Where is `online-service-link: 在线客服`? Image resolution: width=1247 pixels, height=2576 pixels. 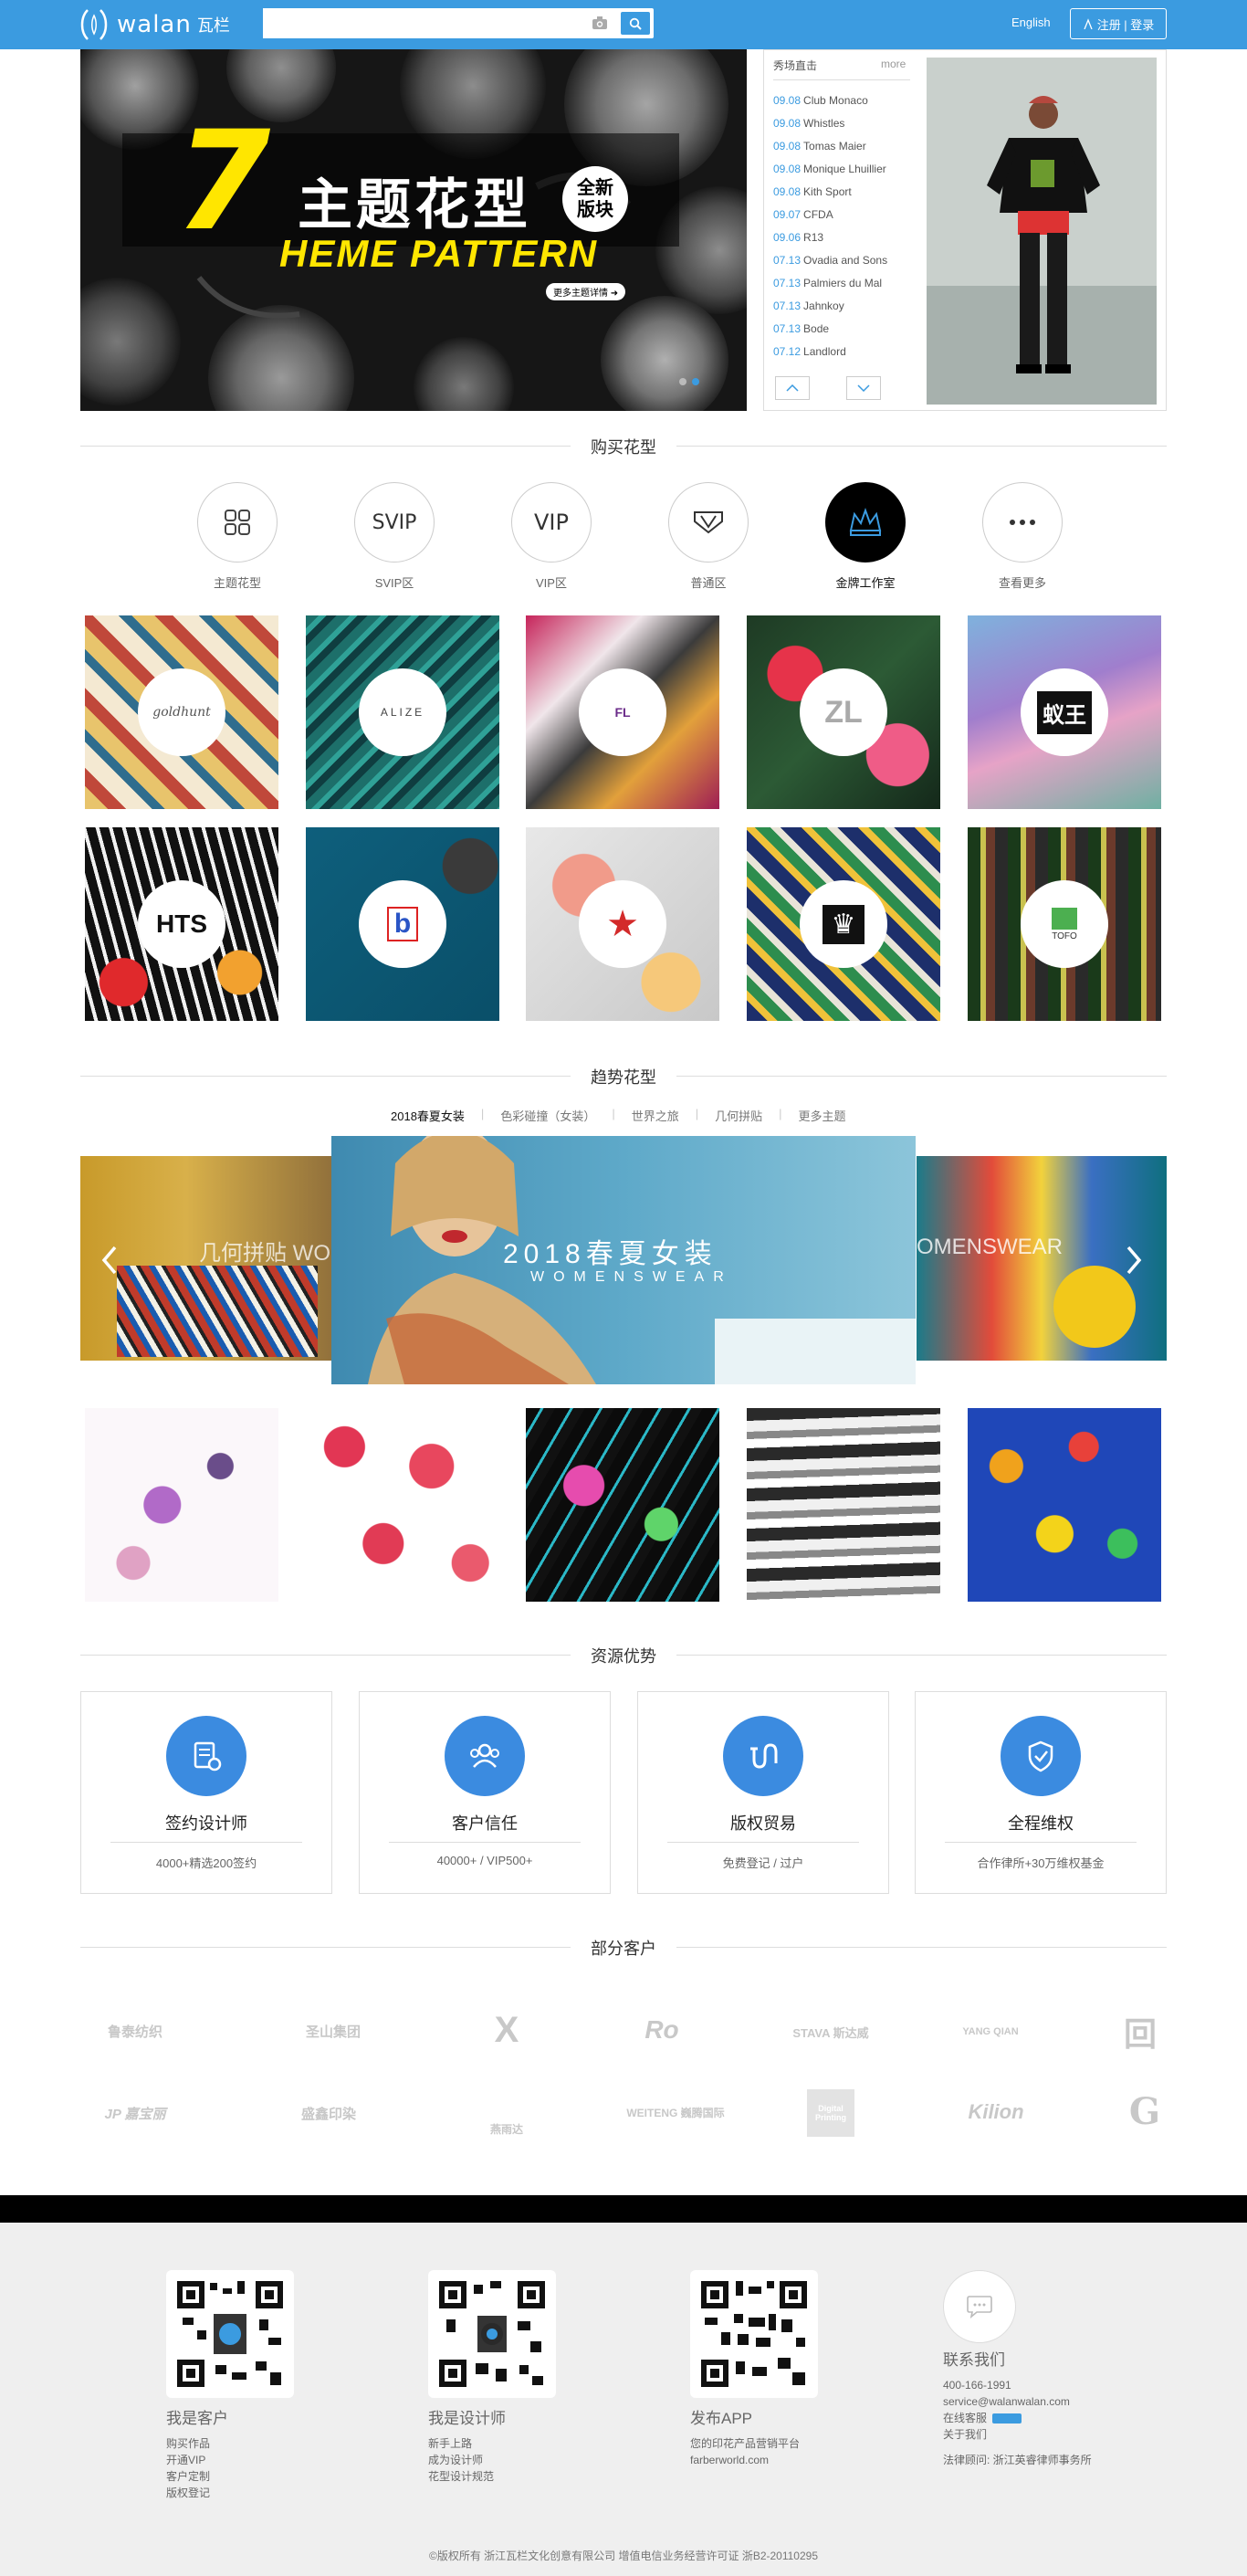 online-service-link: 在线客服 is located at coordinates (1017, 2418).